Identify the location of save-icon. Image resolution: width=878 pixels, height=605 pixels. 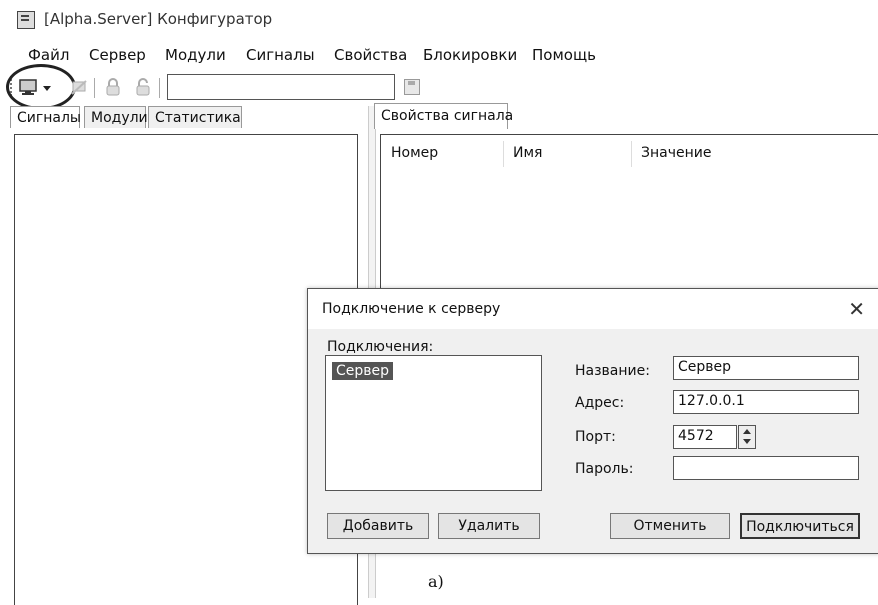
(412, 87).